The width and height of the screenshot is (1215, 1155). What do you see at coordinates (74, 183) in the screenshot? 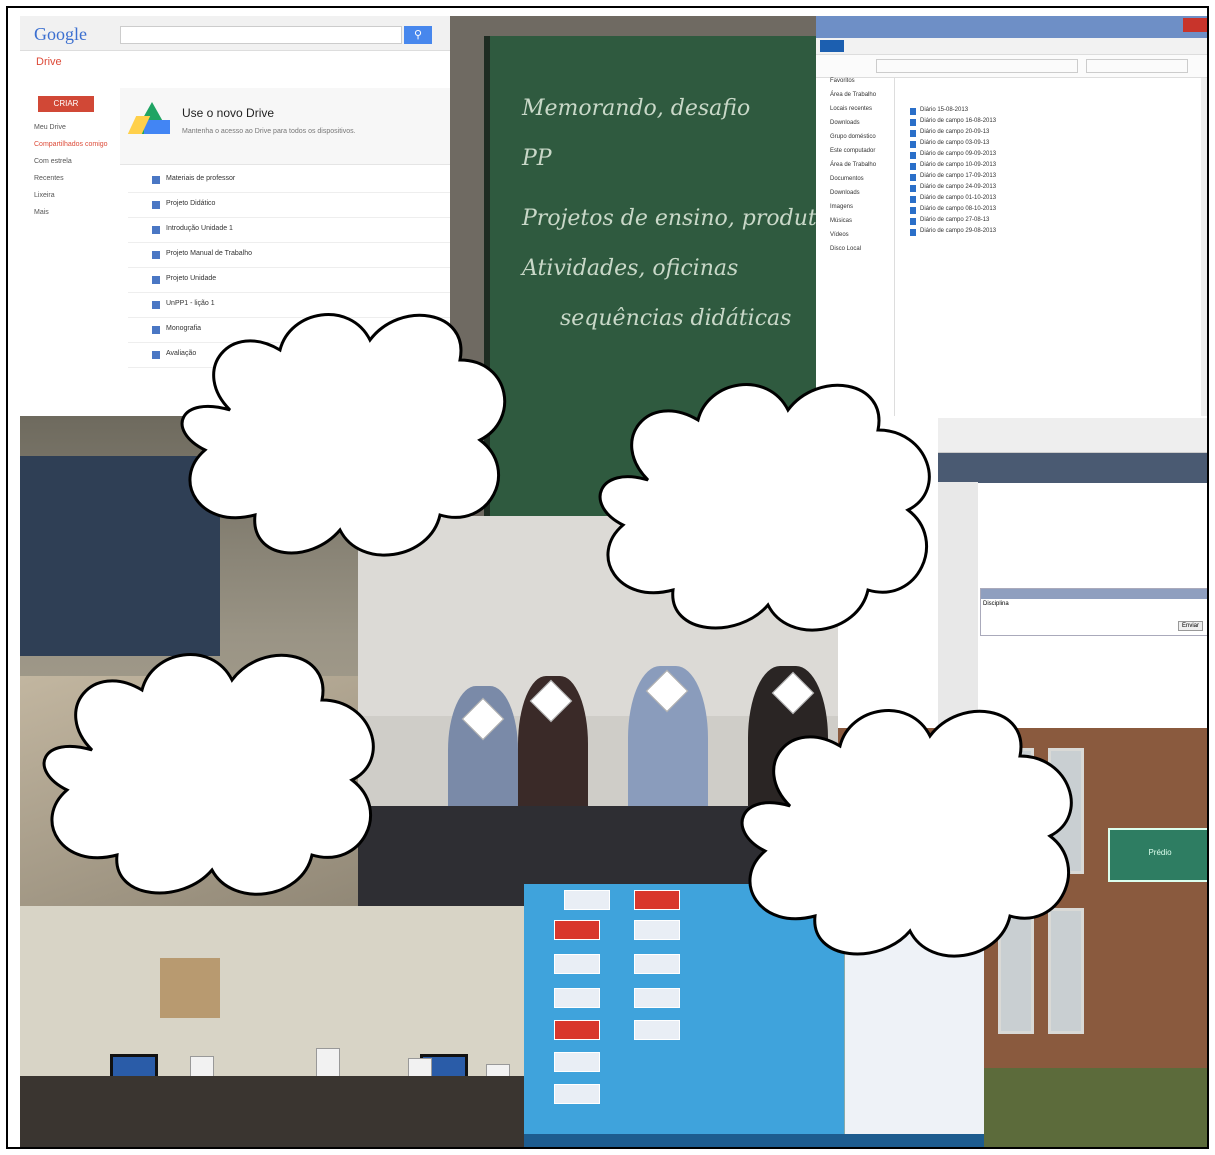
I see `sidebar-item: Recentes` at bounding box center [74, 183].